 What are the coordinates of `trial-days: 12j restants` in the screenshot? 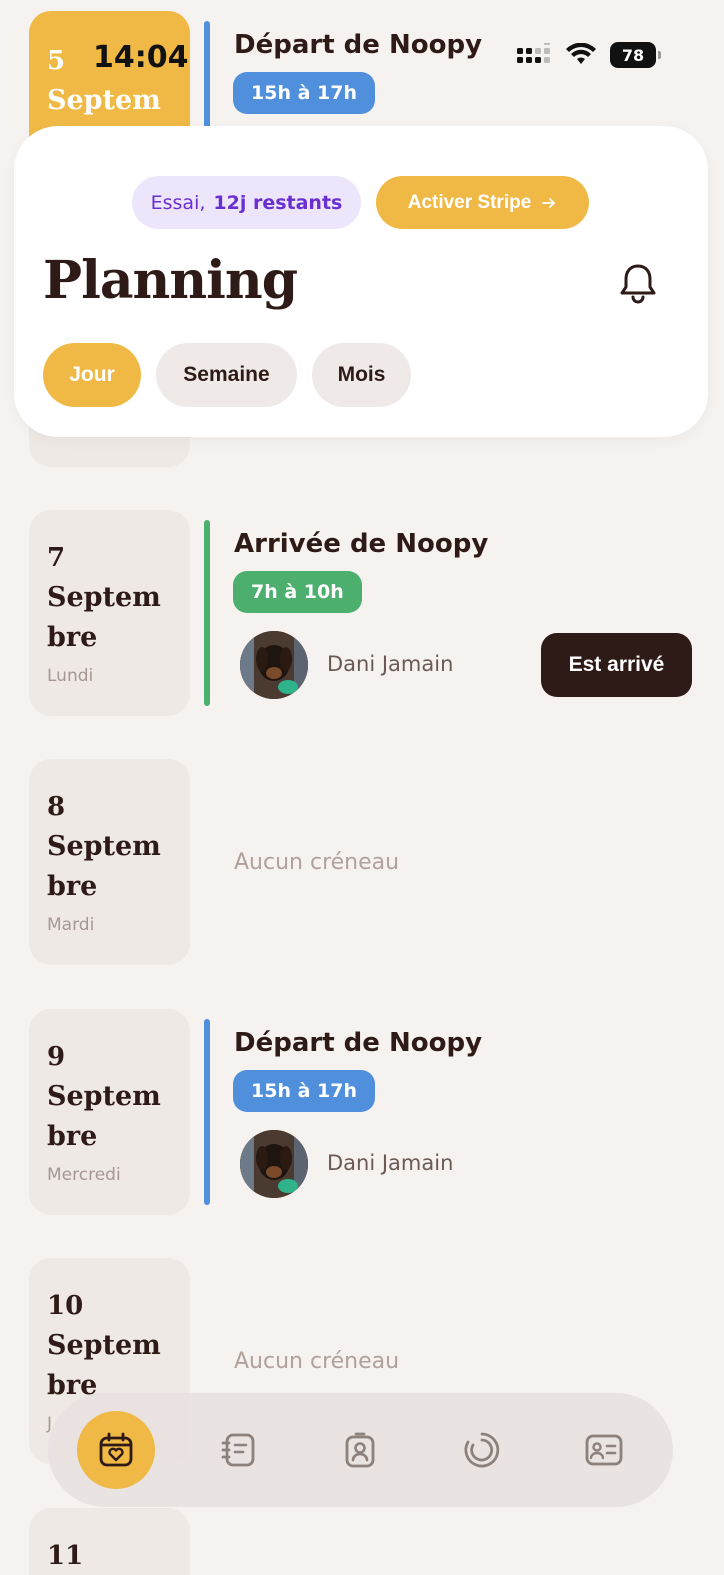 It's located at (278, 202).